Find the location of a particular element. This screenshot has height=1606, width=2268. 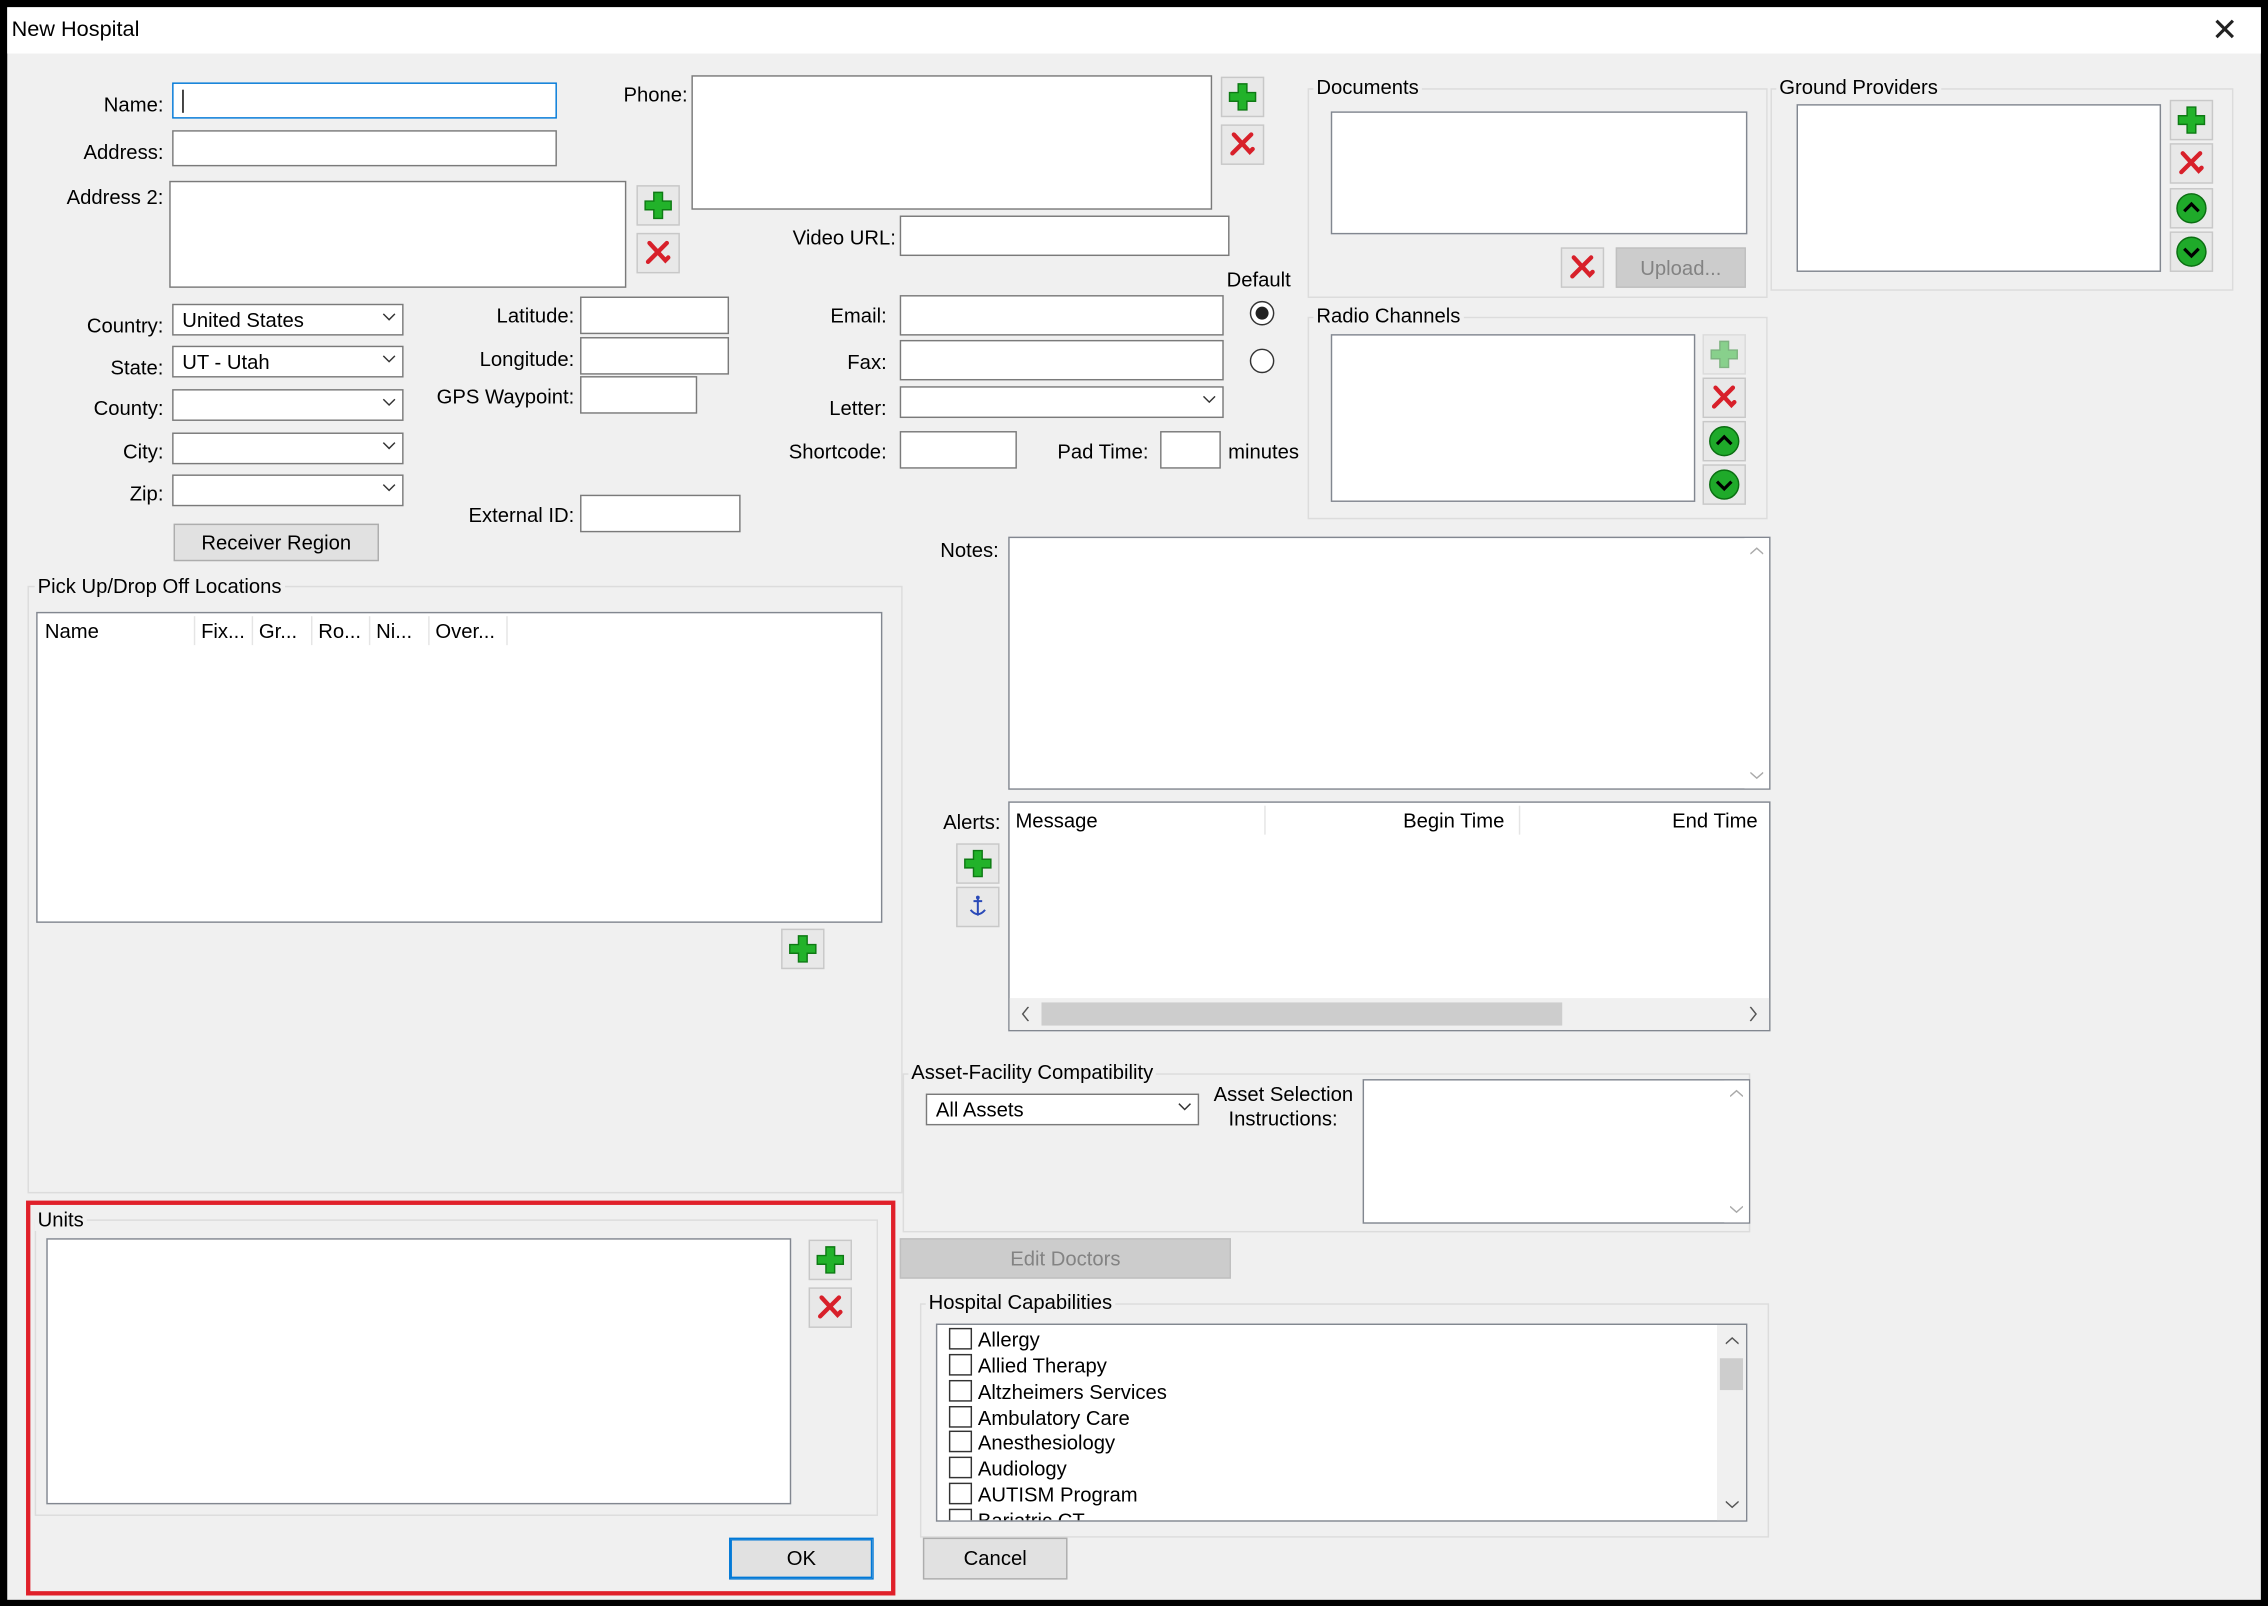

remove-ground-provider-button is located at coordinates (2191, 163).